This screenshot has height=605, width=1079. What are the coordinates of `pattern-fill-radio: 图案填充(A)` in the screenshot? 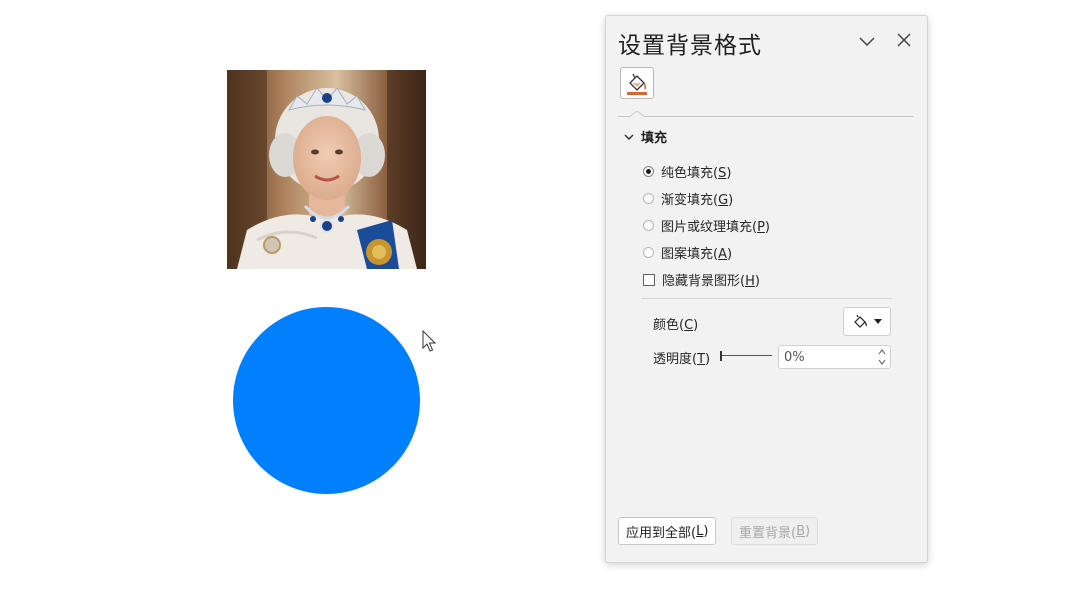 It's located at (687, 252).